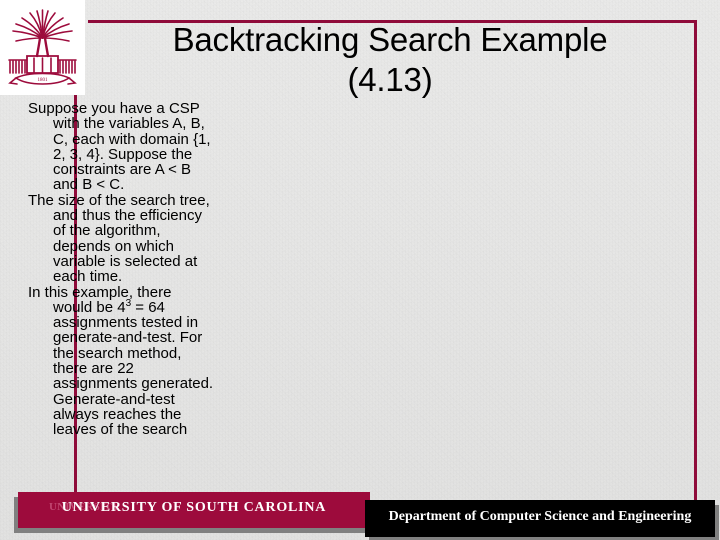 The height and width of the screenshot is (540, 720). I want to click on university-banner: UNIVERSITY UNIVERSITY OF SOUTH CAROLINA, so click(194, 510).